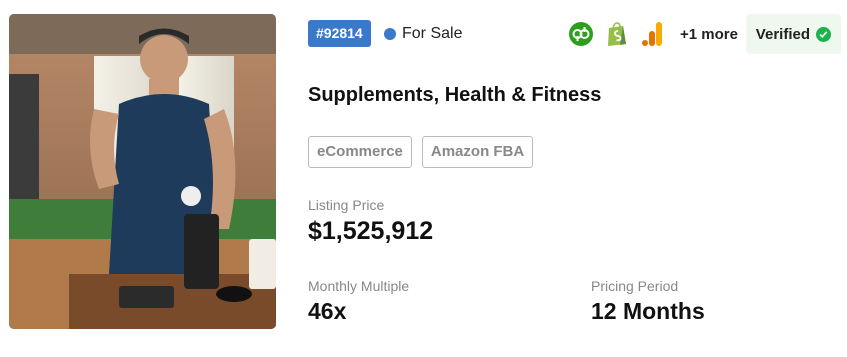 The image size is (847, 357). I want to click on verified-badge: Verified, so click(793, 34).